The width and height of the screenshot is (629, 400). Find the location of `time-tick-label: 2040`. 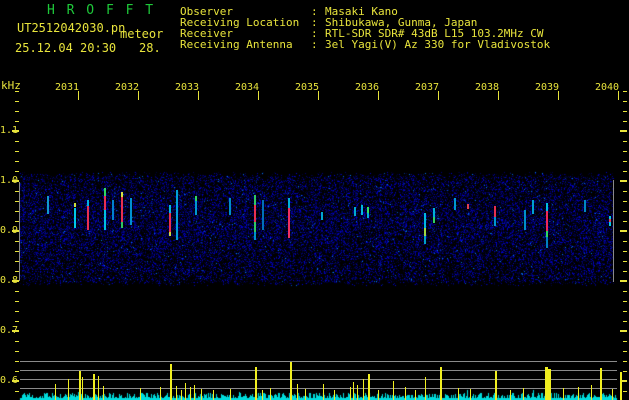

time-tick-label: 2040 is located at coordinates (607, 87).